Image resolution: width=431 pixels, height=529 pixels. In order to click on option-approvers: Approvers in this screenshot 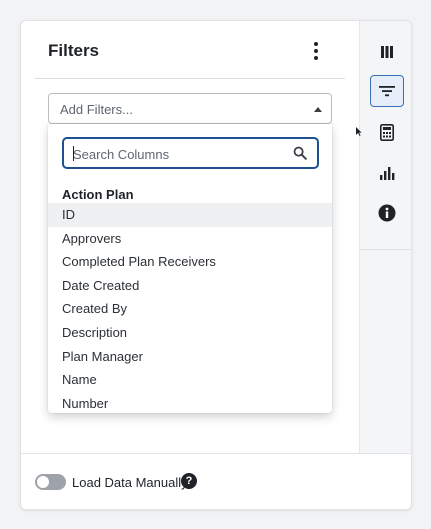, I will do `click(190, 239)`.